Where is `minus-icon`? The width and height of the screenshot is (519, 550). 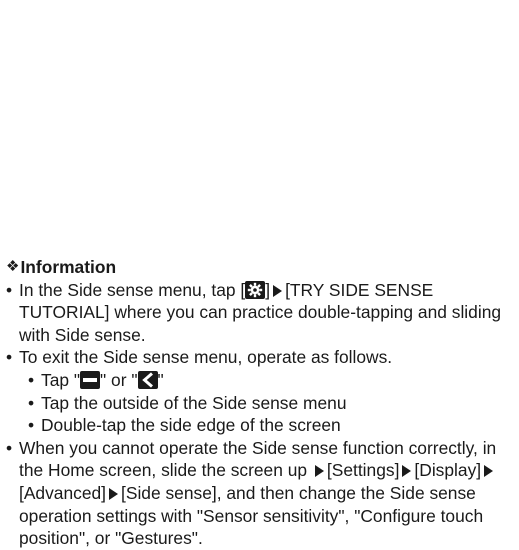 minus-icon is located at coordinates (90, 379).